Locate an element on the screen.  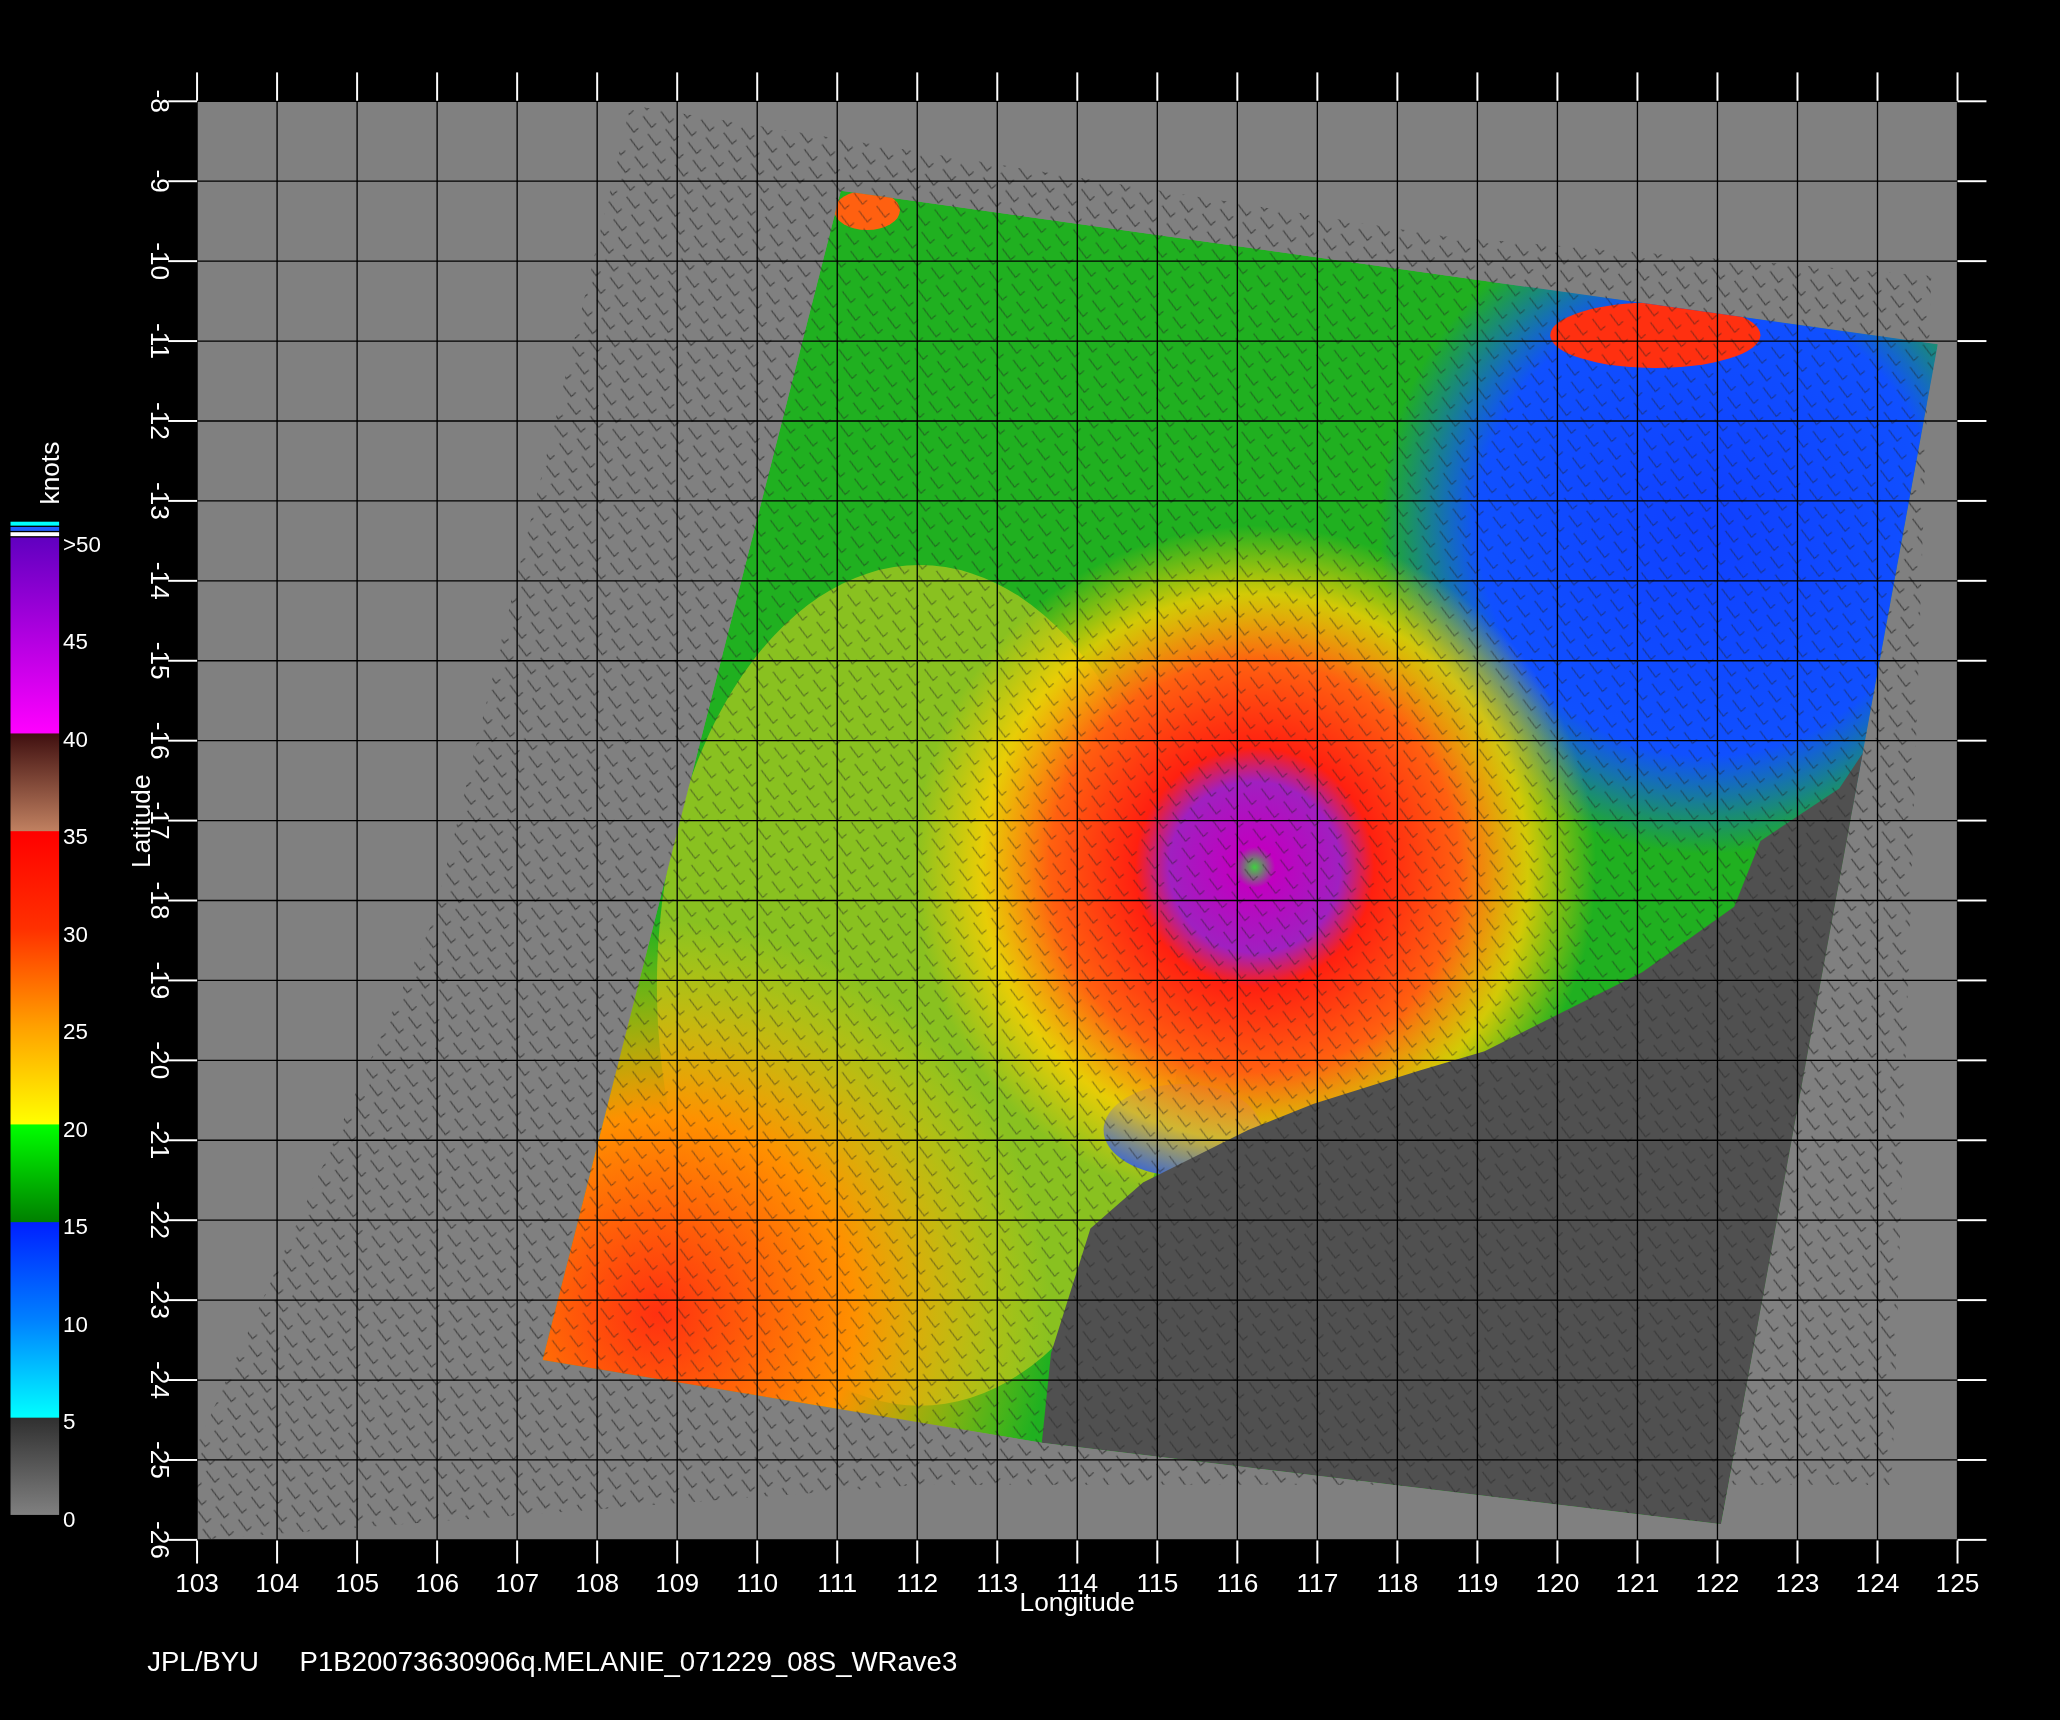
longitude-tick-label: 107 is located at coordinates (517, 1583).